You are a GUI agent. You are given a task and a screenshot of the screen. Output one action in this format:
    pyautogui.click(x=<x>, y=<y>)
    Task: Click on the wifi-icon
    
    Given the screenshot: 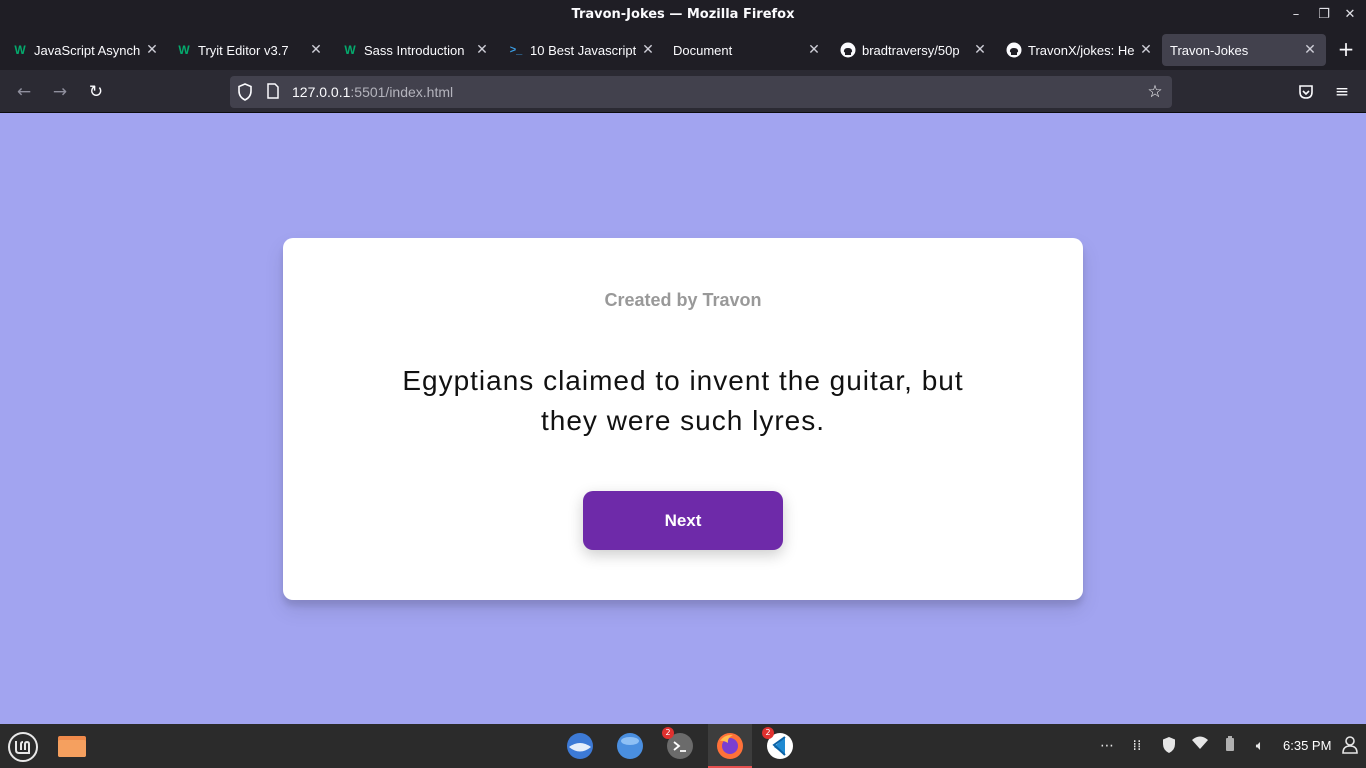 What is the action you would take?
    pyautogui.click(x=1200, y=746)
    